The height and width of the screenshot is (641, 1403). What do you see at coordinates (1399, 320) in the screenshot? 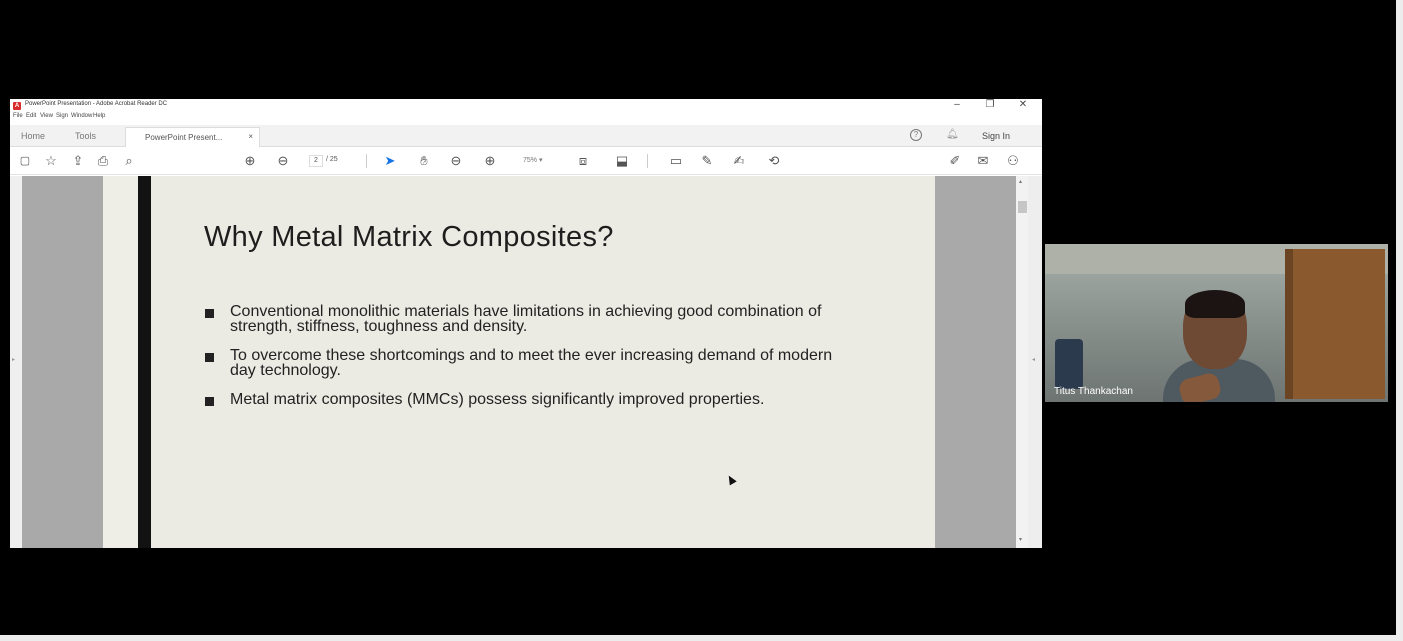
I see `right-edge` at bounding box center [1399, 320].